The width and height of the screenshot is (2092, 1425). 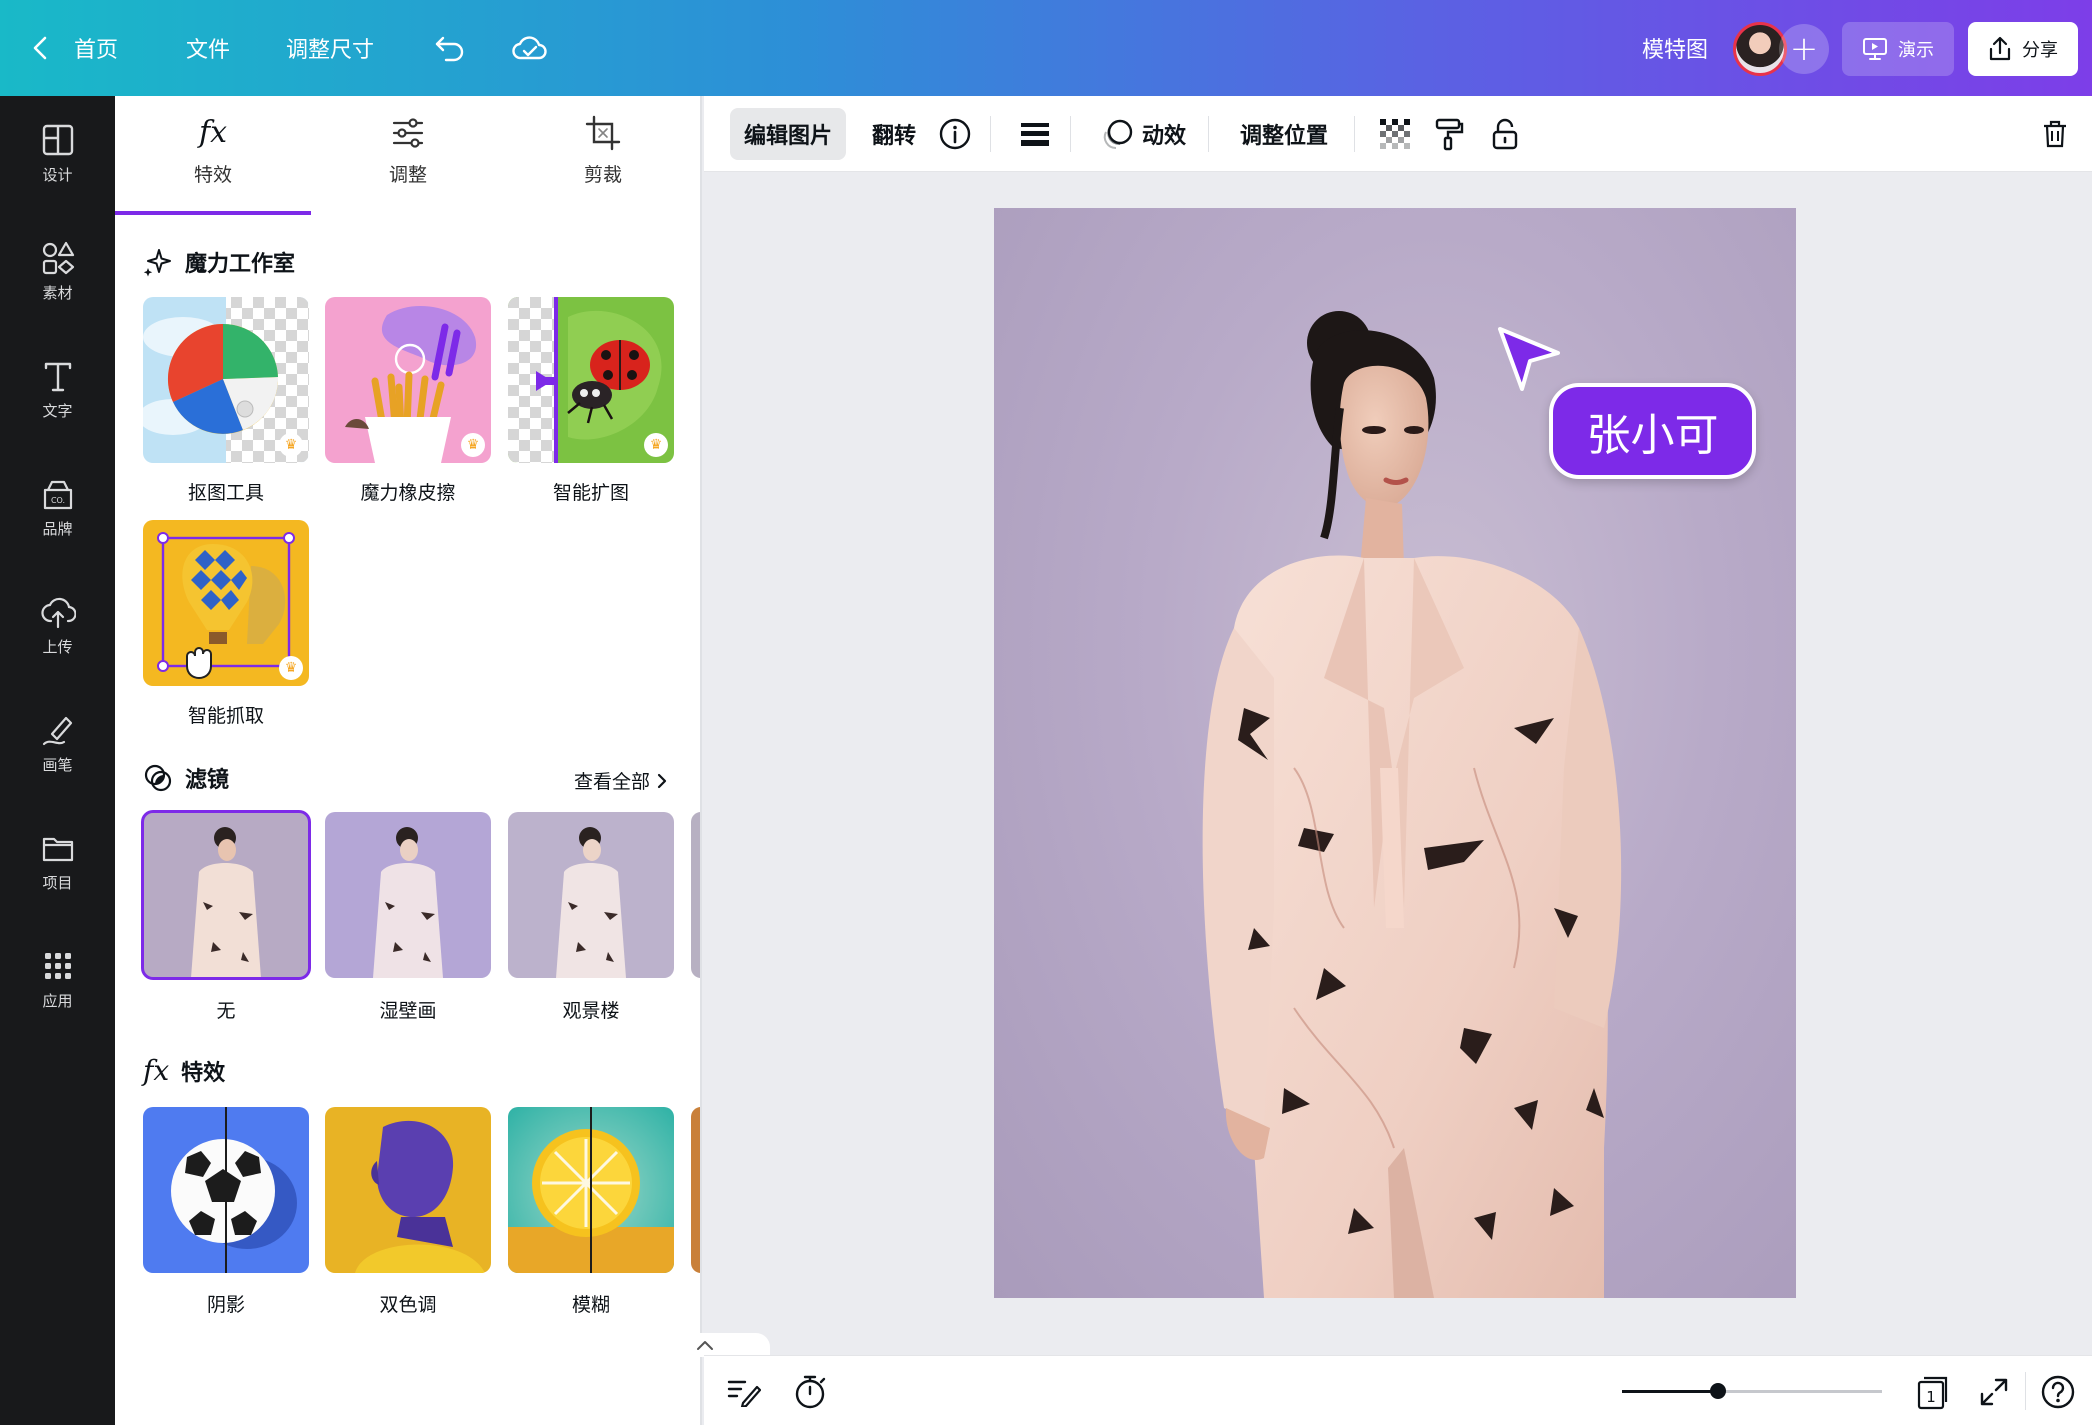 What do you see at coordinates (212, 175) in the screenshot?
I see `tab-label: 特效` at bounding box center [212, 175].